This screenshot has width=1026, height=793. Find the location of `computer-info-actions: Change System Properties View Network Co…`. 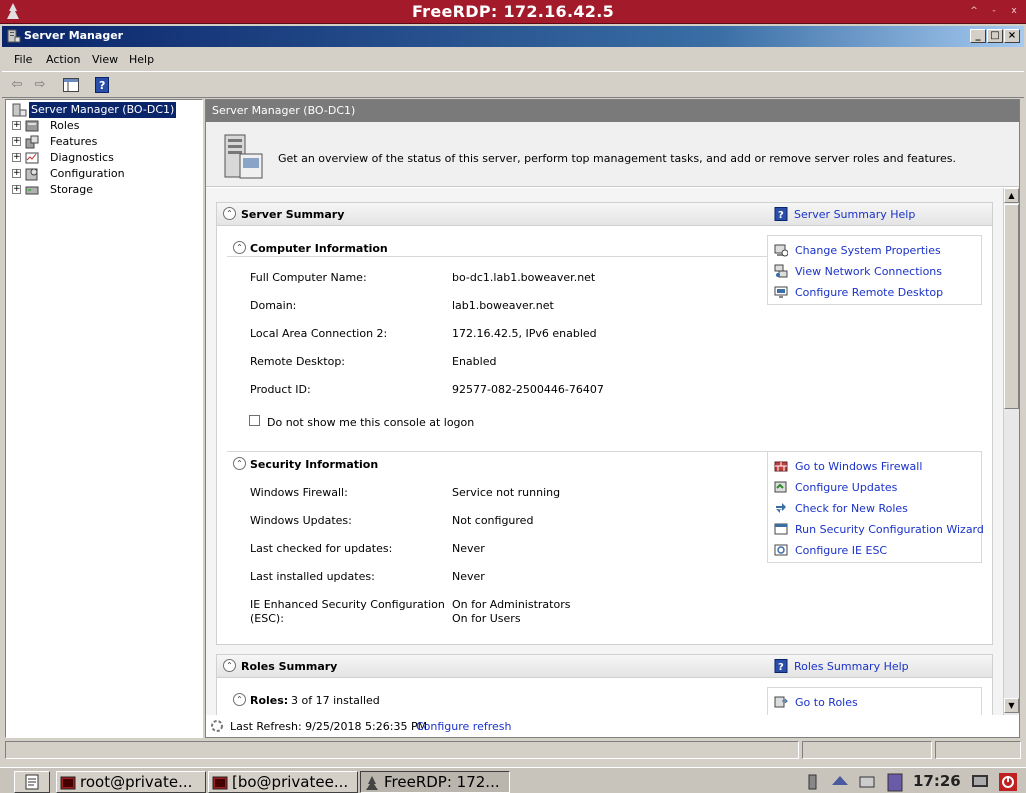

computer-info-actions: Change System Properties View Network Co… is located at coordinates (874, 270).